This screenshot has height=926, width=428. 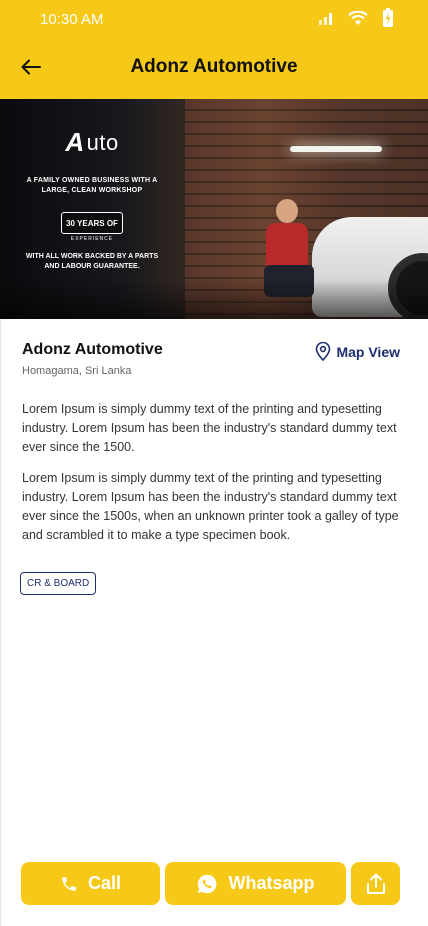 What do you see at coordinates (92, 239) in the screenshot?
I see `promo-badge-sub: EXPERIENCE` at bounding box center [92, 239].